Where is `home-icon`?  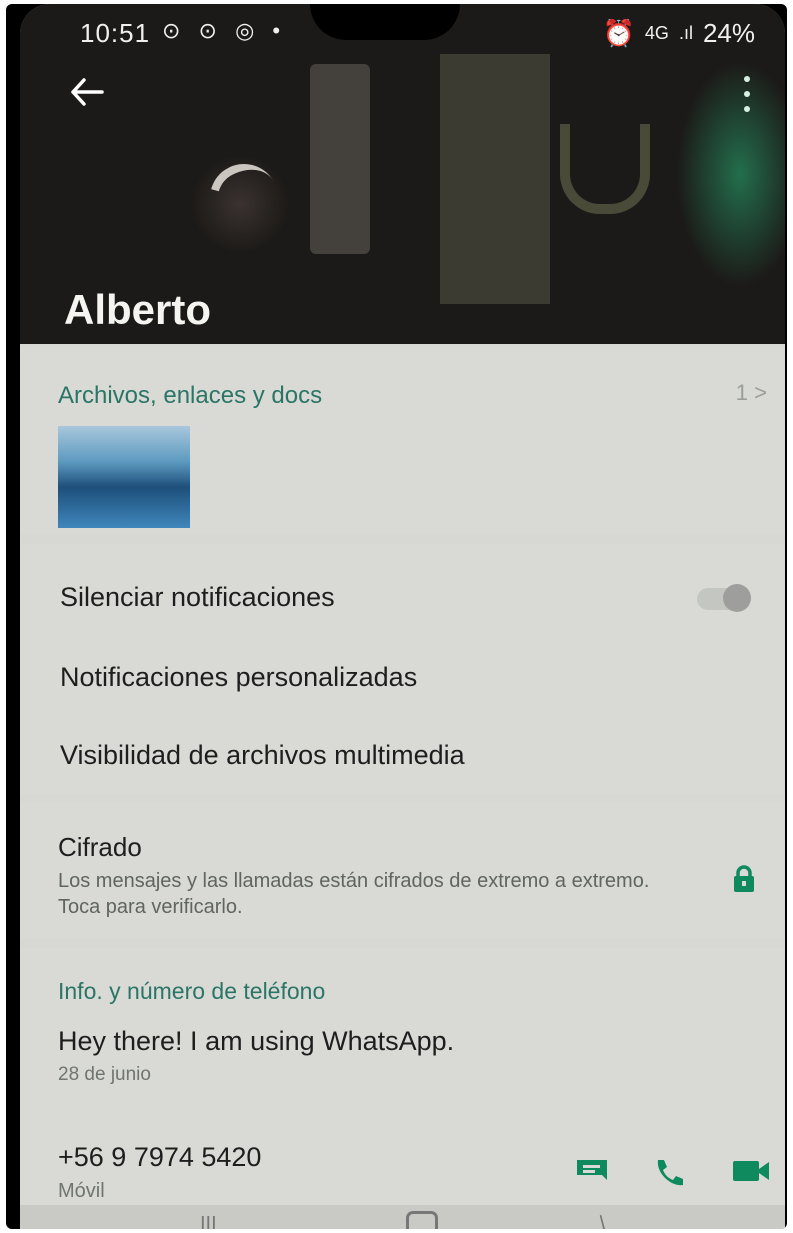
home-icon is located at coordinates (422, 1220).